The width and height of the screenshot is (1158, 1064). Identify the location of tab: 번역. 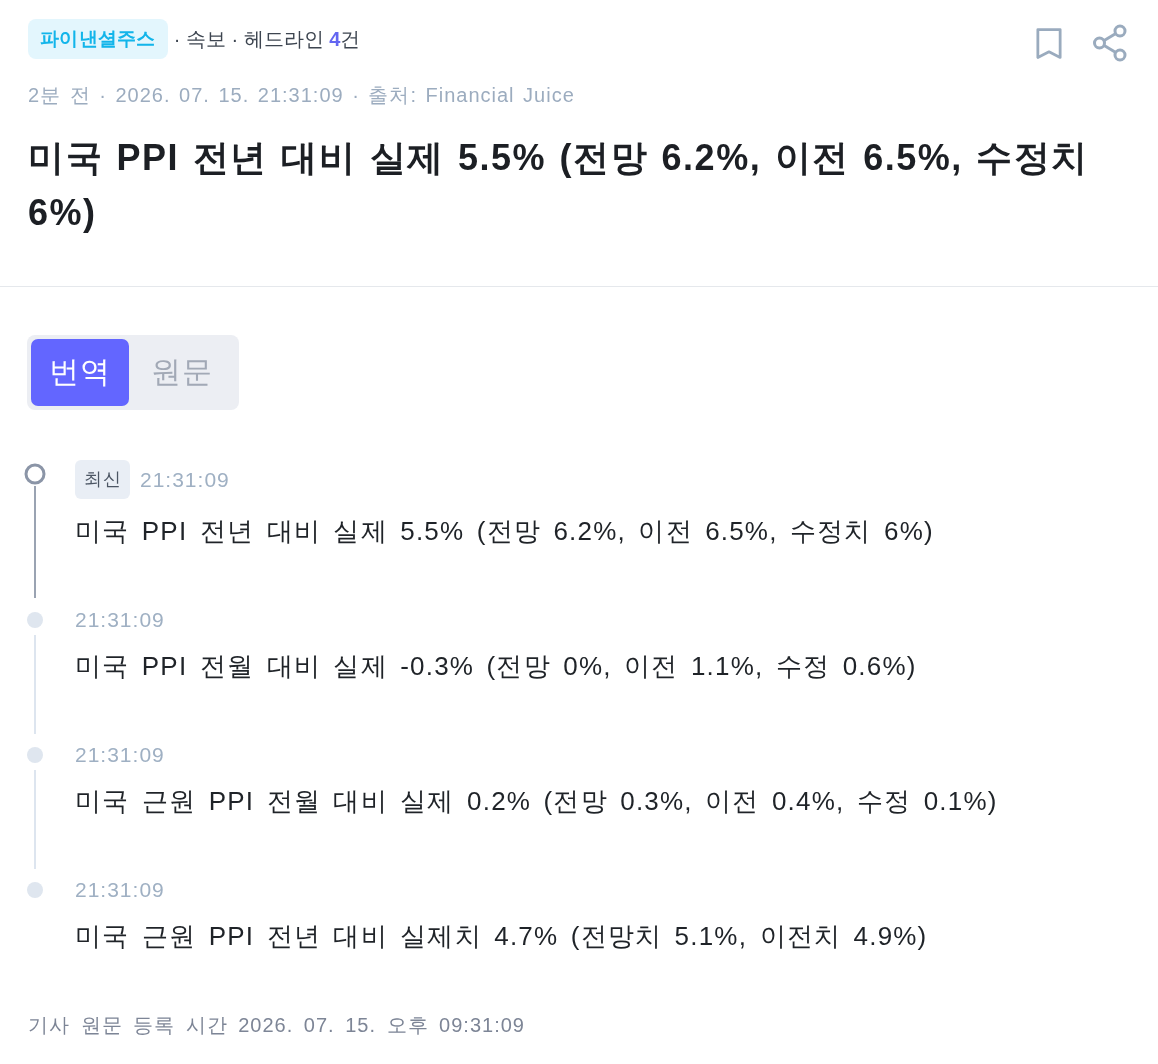
(80, 372).